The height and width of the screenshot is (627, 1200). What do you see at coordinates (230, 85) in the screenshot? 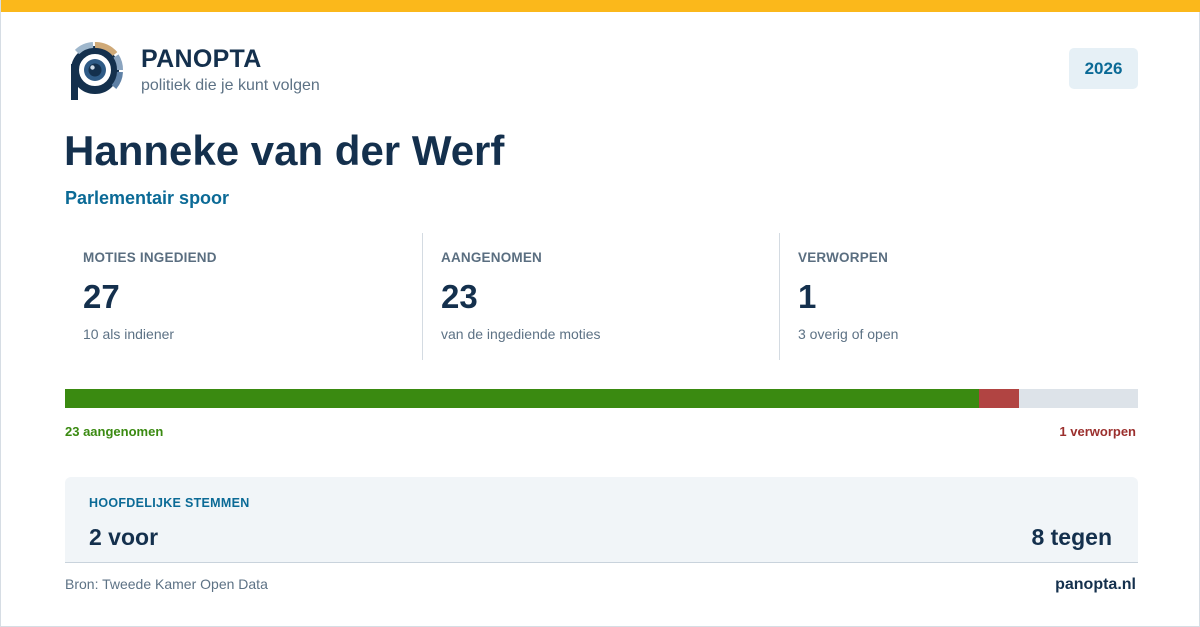
I see `brand-tagline: politiek die je kunt volgen` at bounding box center [230, 85].